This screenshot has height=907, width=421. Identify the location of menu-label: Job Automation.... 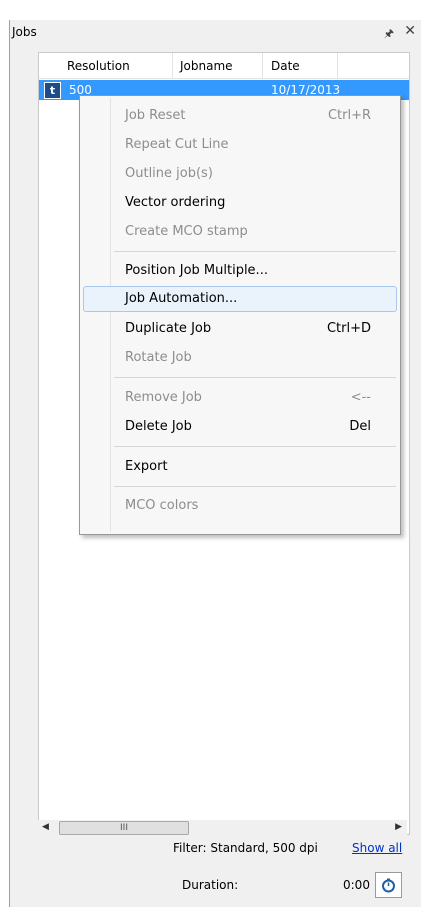
(181, 298).